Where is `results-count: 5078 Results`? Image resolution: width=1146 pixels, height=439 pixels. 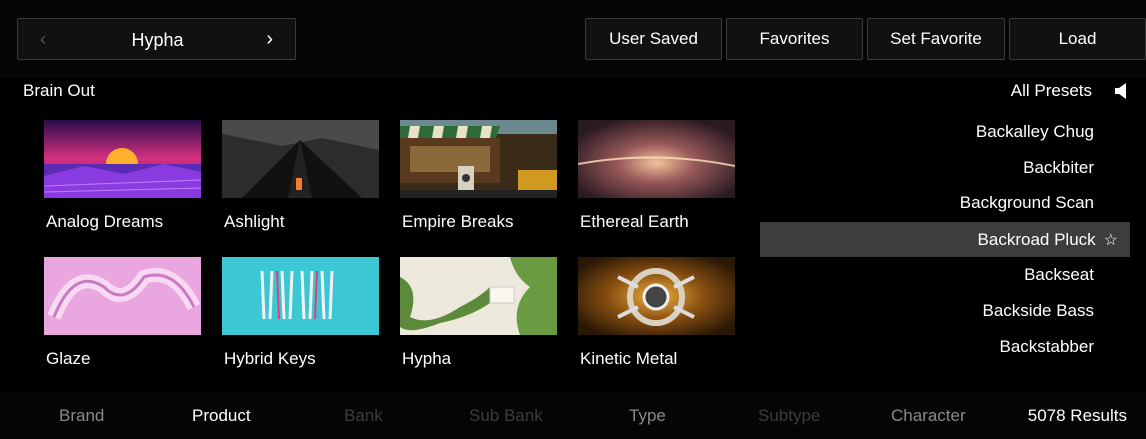 results-count: 5078 Results is located at coordinates (1077, 415).